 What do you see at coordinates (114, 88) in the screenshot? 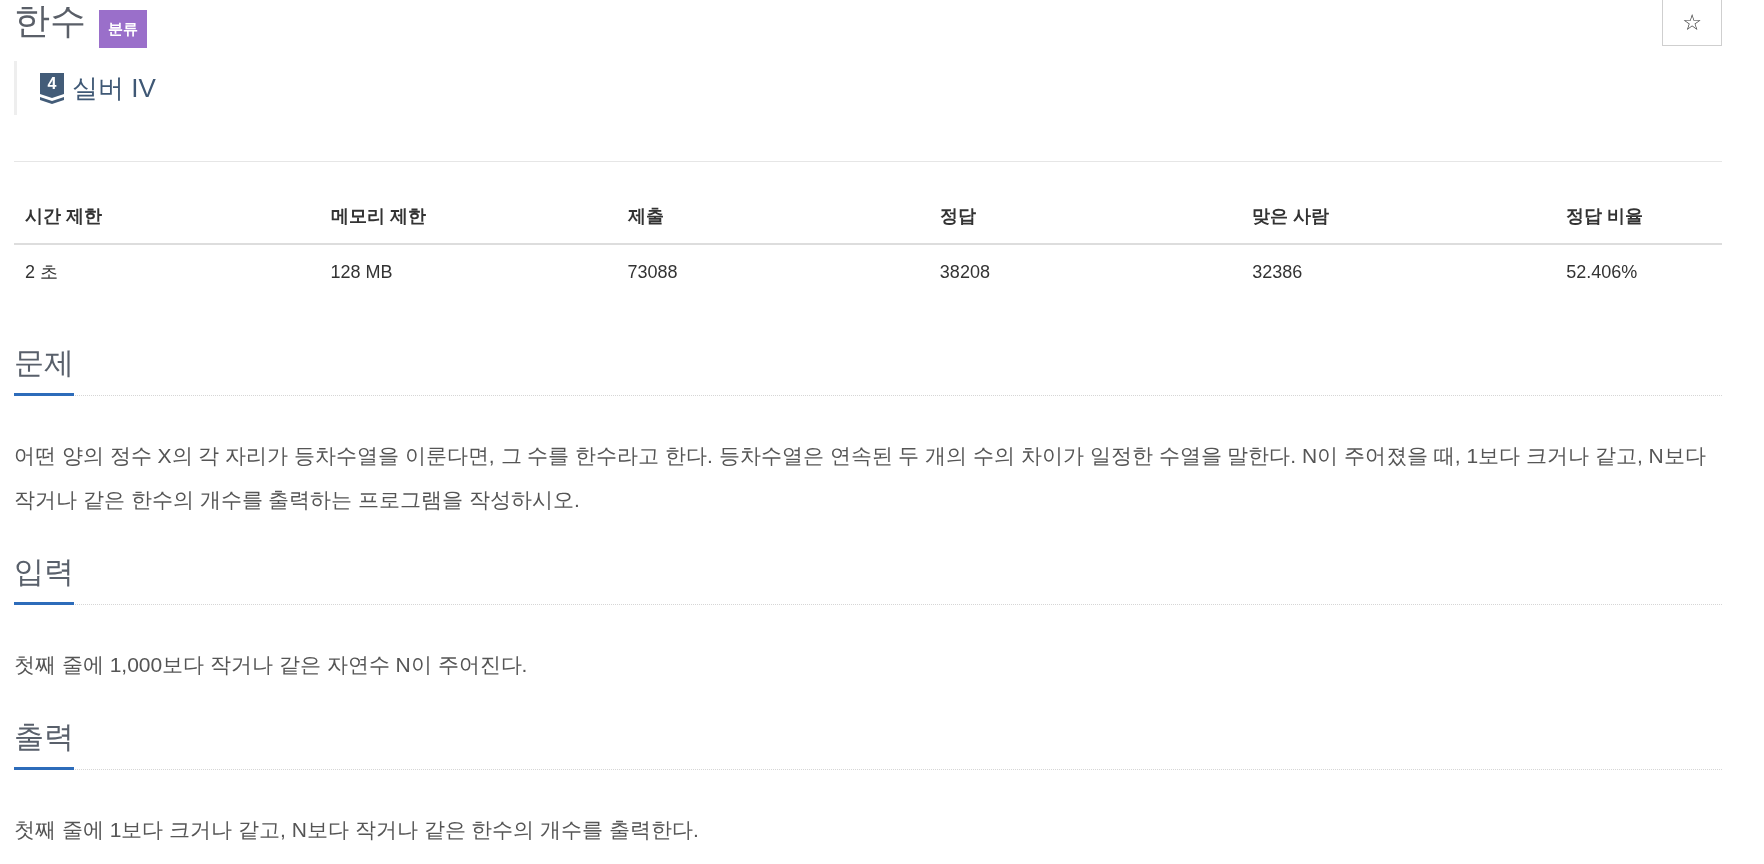
I see `tier-name: 실버 IV` at bounding box center [114, 88].